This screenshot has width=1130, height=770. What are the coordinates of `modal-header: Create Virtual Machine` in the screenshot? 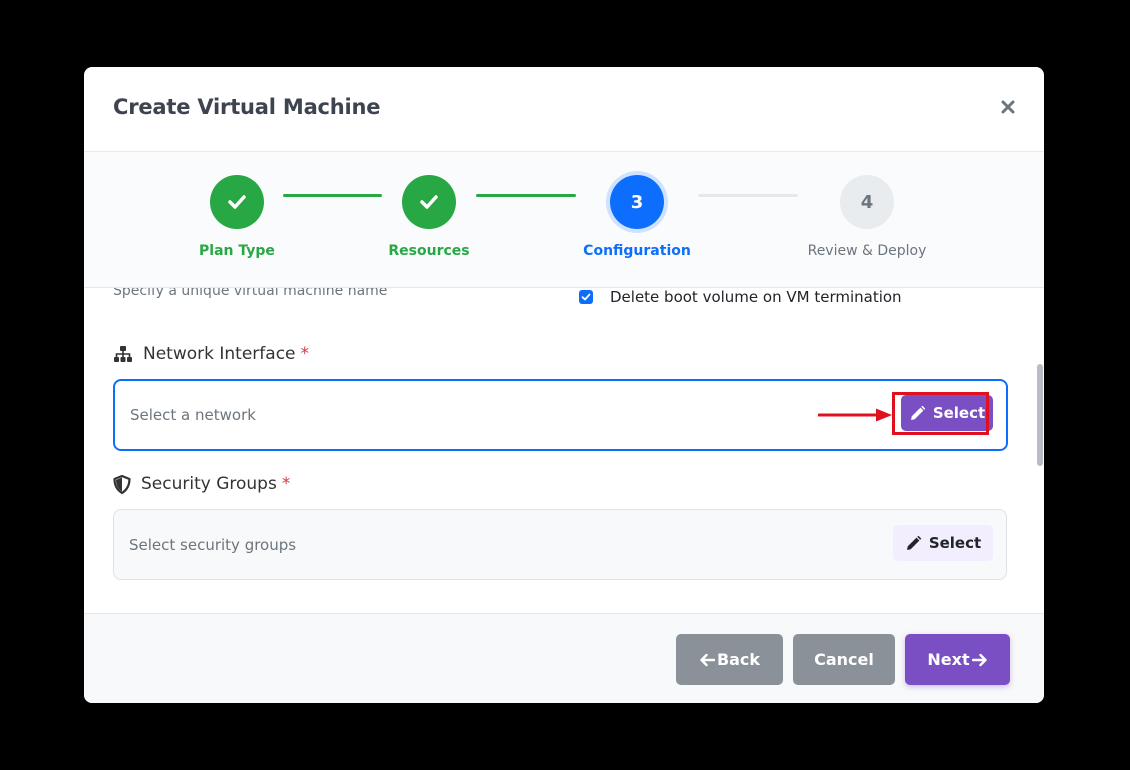 It's located at (564, 109).